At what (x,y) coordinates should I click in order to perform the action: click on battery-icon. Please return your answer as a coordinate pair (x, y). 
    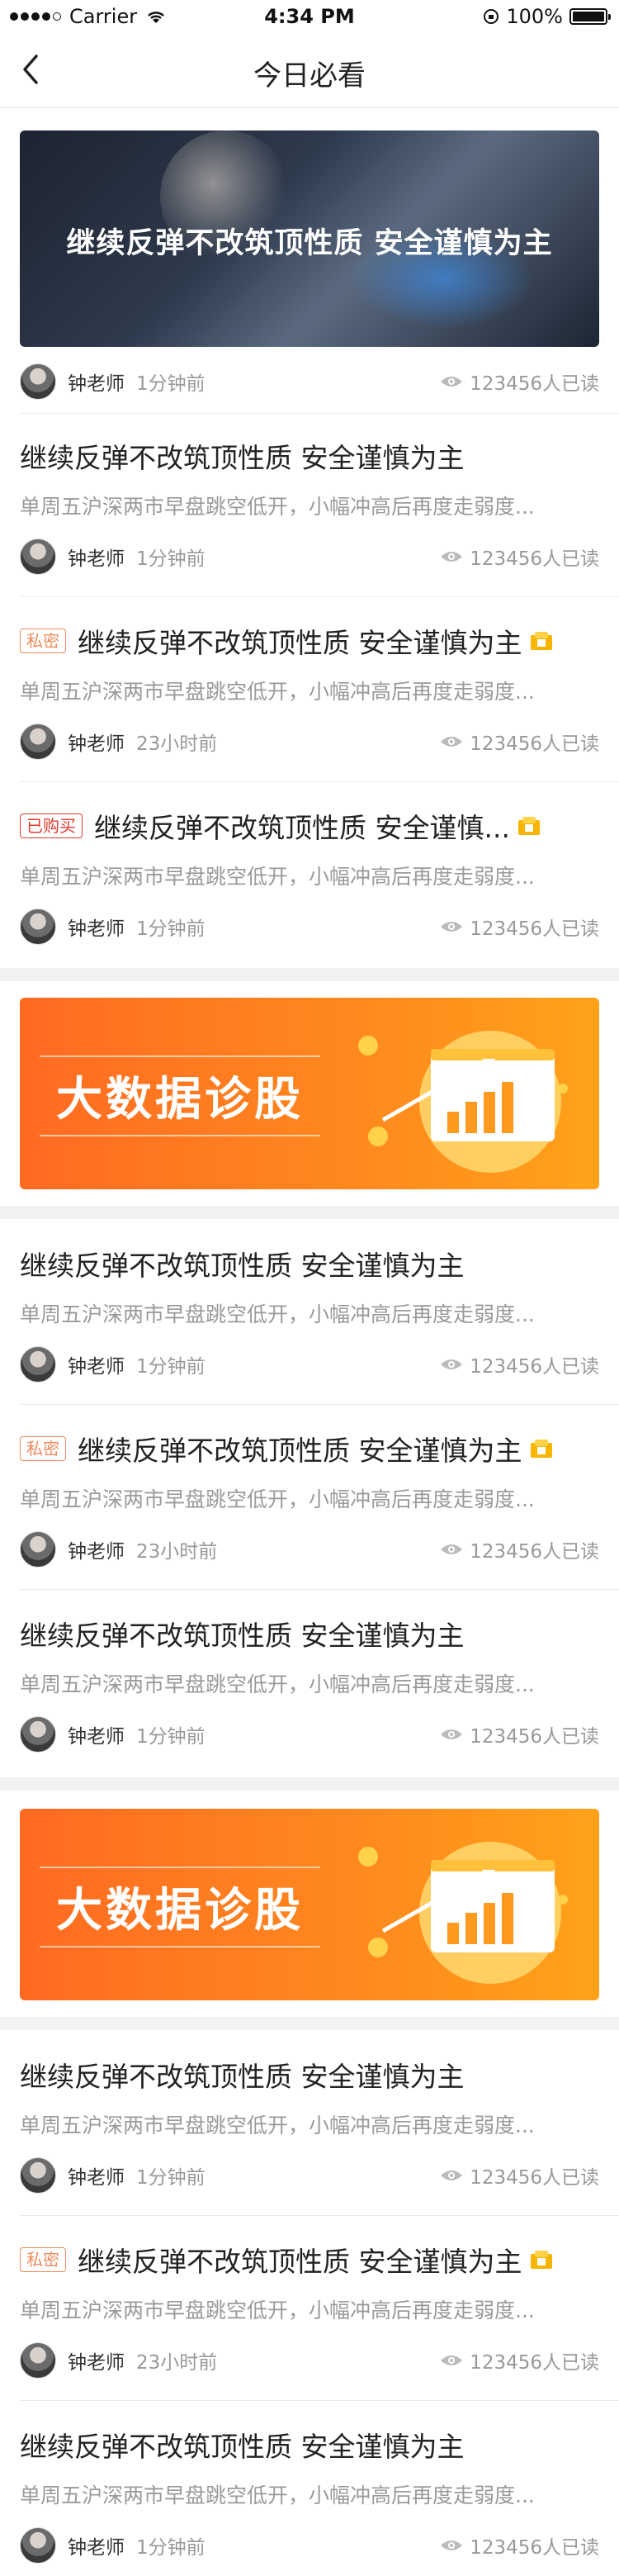
    Looking at the image, I should click on (590, 16).